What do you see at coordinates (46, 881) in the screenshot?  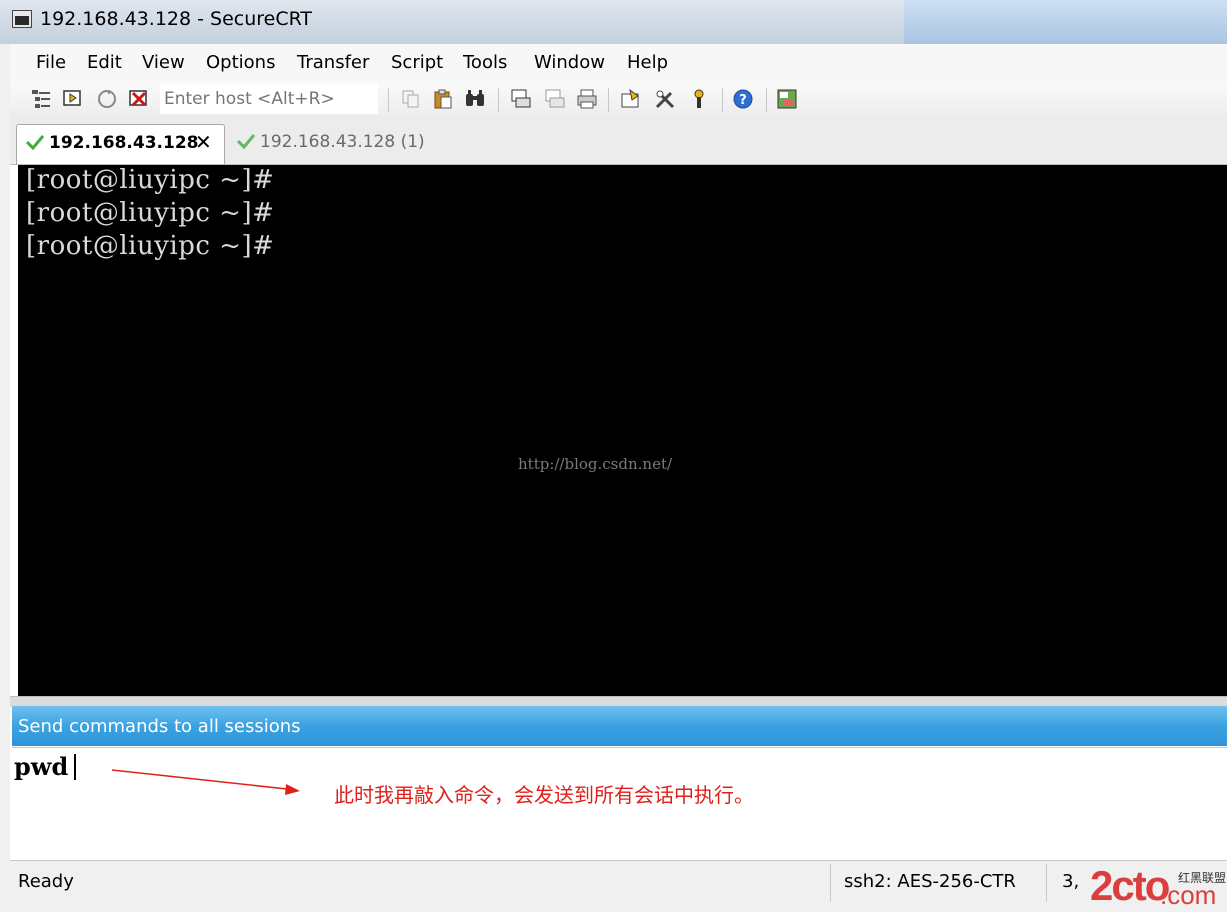 I see `status-ready: Ready` at bounding box center [46, 881].